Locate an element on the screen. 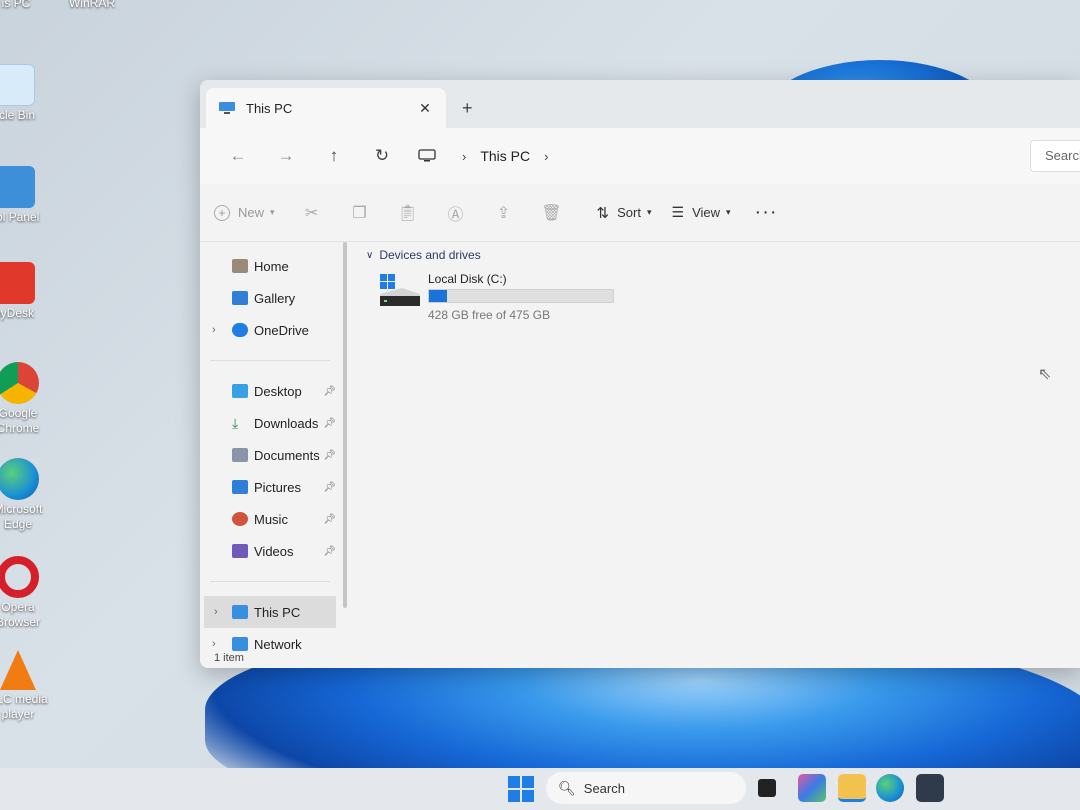 The width and height of the screenshot is (1080, 810). sidebar-item-label: Music is located at coordinates (271, 519).